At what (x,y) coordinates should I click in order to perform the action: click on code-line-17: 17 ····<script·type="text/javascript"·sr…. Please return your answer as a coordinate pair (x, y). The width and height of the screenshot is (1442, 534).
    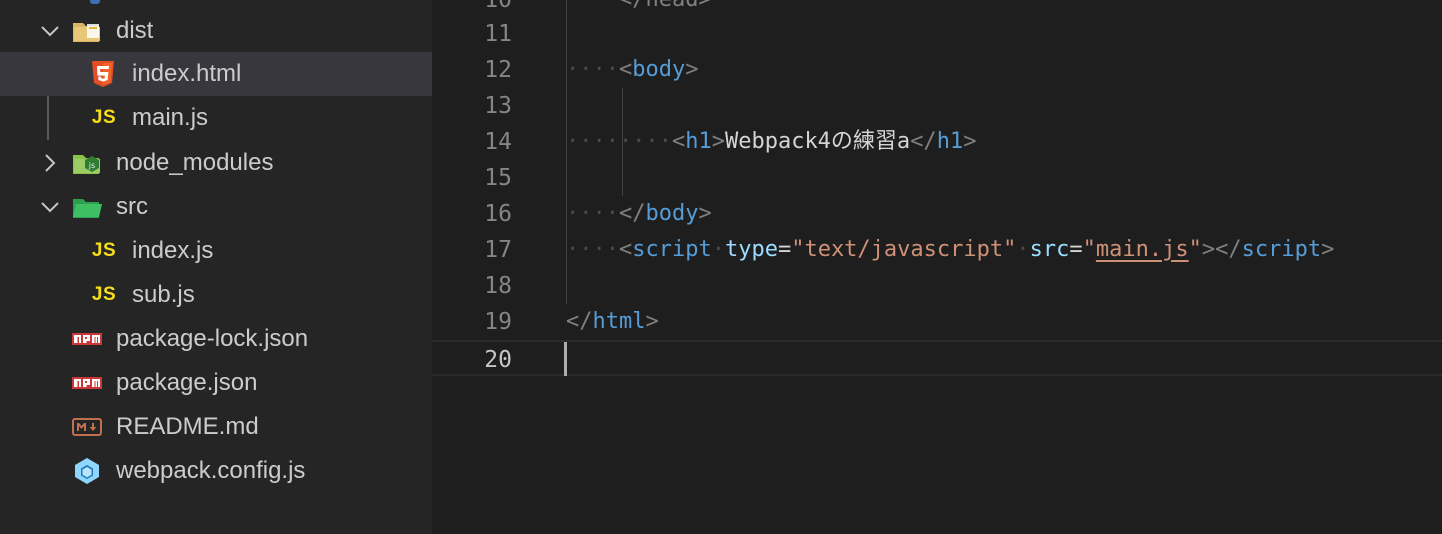
    Looking at the image, I should click on (937, 250).